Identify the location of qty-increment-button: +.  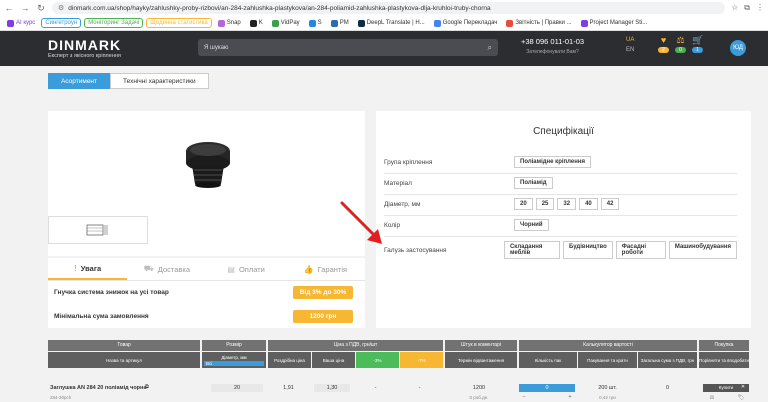
(570, 397).